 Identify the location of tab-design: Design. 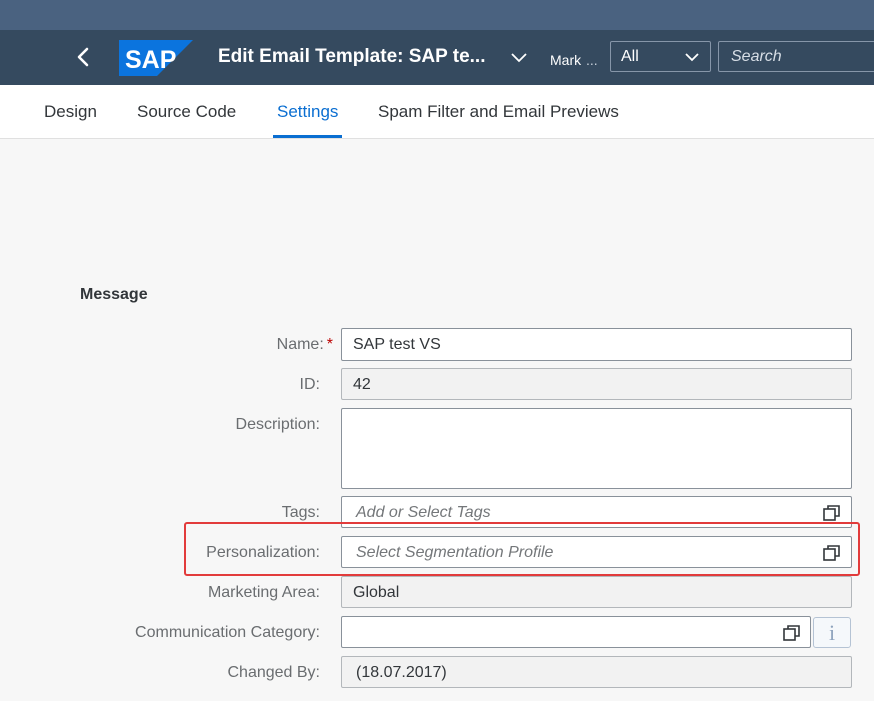
(70, 112).